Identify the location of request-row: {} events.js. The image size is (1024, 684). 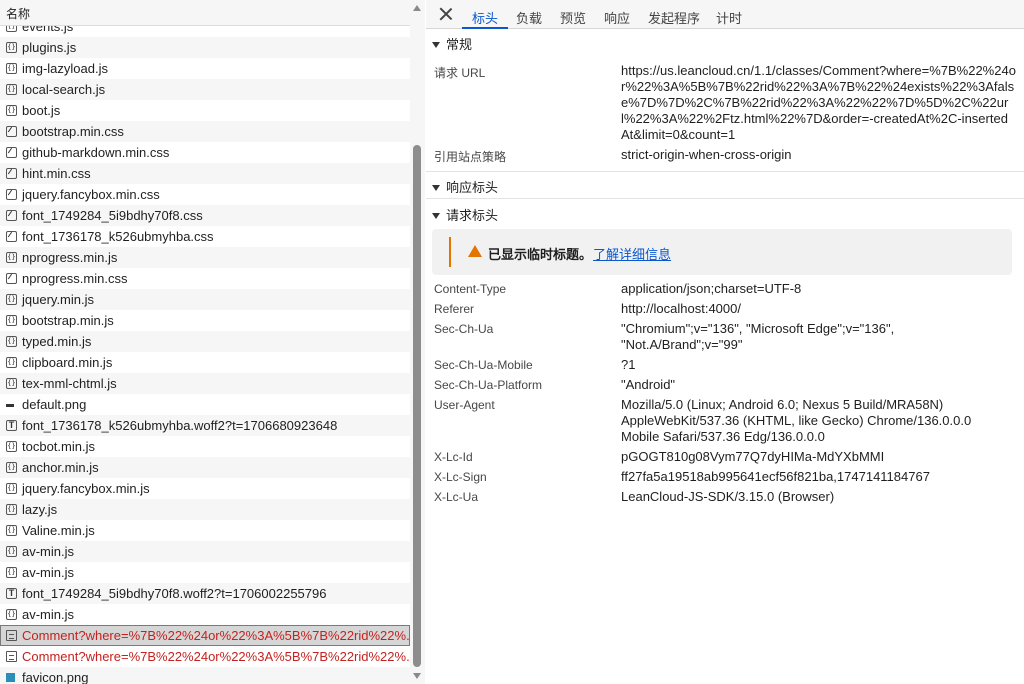
(205, 31).